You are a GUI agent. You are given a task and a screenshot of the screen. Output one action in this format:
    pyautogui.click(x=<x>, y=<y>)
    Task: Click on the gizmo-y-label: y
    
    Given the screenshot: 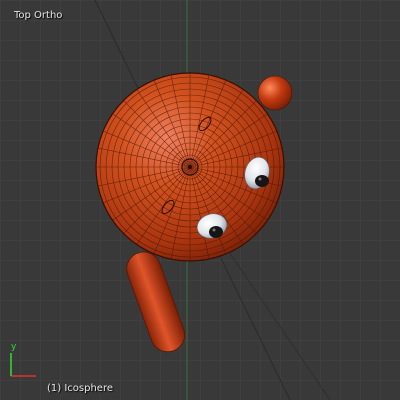 What is the action you would take?
    pyautogui.click(x=14, y=347)
    